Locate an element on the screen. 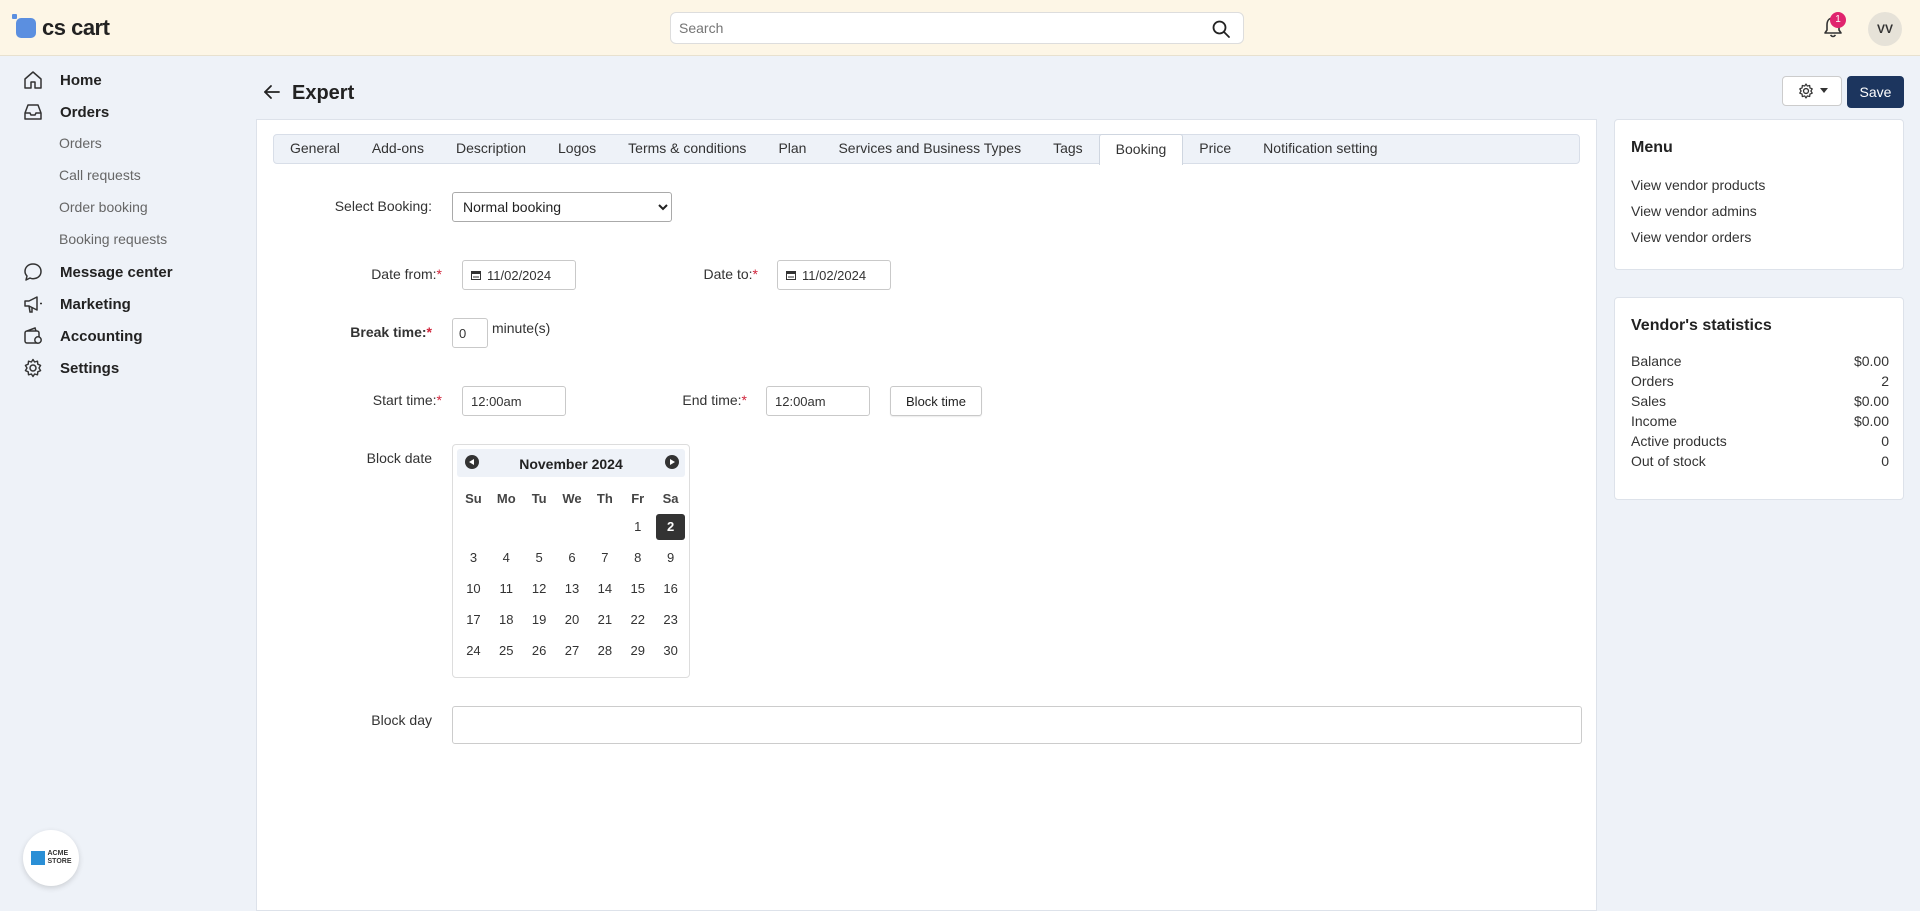 This screenshot has width=1920, height=911. logo-text: cs cart is located at coordinates (76, 27).